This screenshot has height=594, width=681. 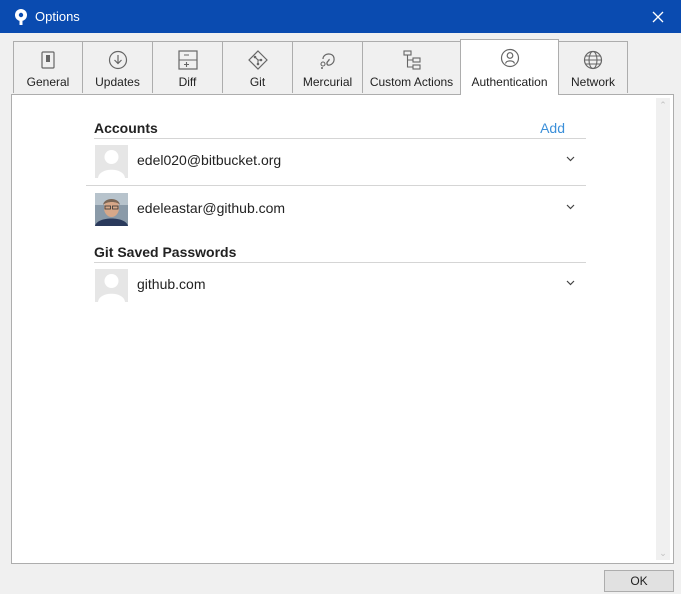 I want to click on git-diamond-icon, so click(x=257, y=60).